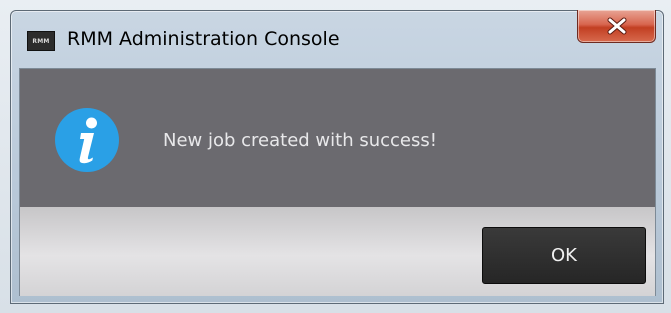 This screenshot has width=671, height=313. What do you see at coordinates (203, 39) in the screenshot?
I see `window-title: RMM Administration Console` at bounding box center [203, 39].